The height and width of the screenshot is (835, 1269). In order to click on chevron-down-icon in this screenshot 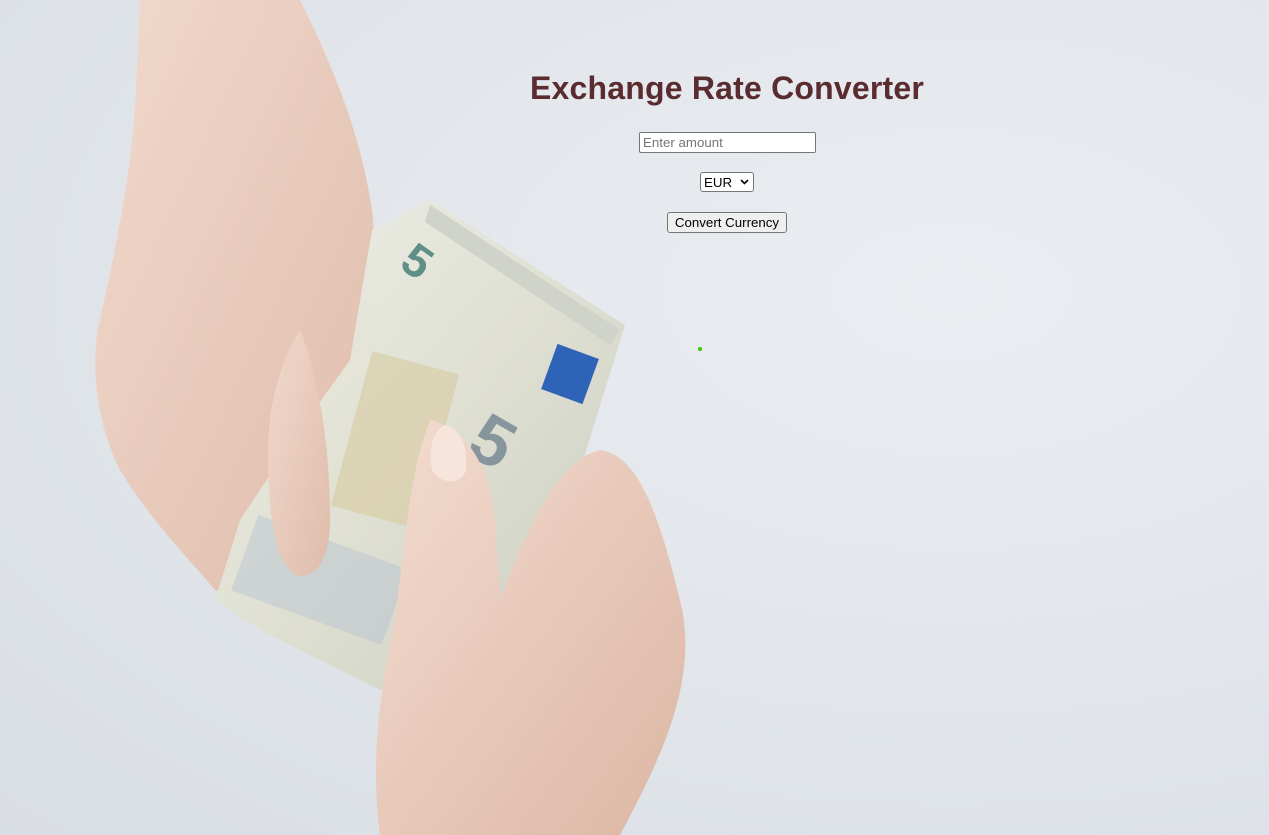, I will do `click(744, 182)`.